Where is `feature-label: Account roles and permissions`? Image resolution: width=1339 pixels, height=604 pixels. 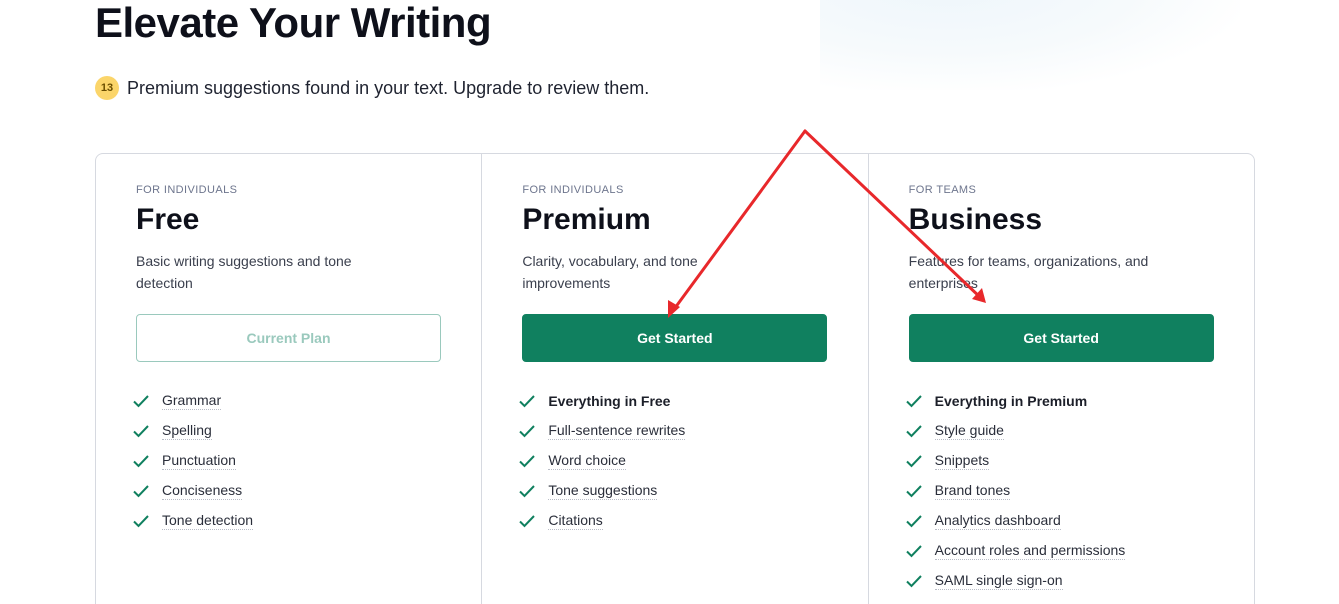
feature-label: Account roles and permissions is located at coordinates (1030, 551).